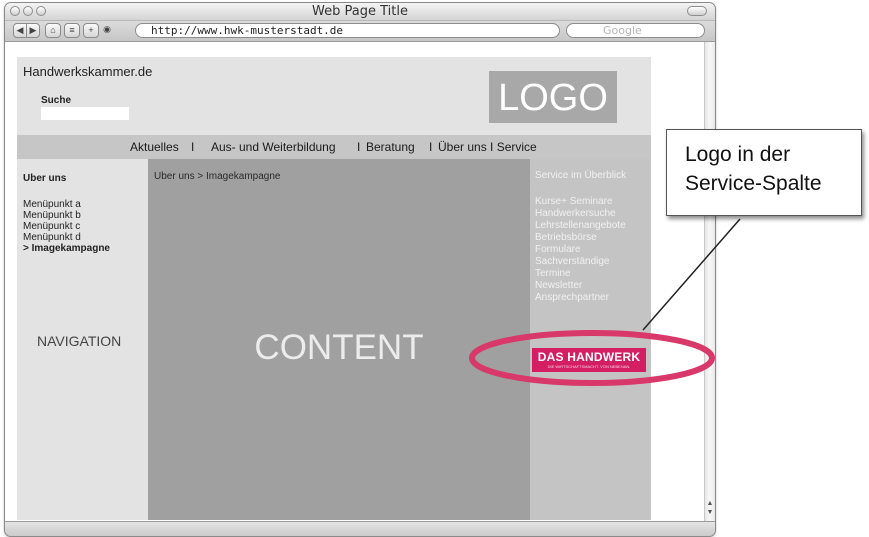 Image resolution: width=869 pixels, height=537 pixels. Describe the element at coordinates (738, 154) in the screenshot. I see `callout-text-line-1: Logo in der` at that location.